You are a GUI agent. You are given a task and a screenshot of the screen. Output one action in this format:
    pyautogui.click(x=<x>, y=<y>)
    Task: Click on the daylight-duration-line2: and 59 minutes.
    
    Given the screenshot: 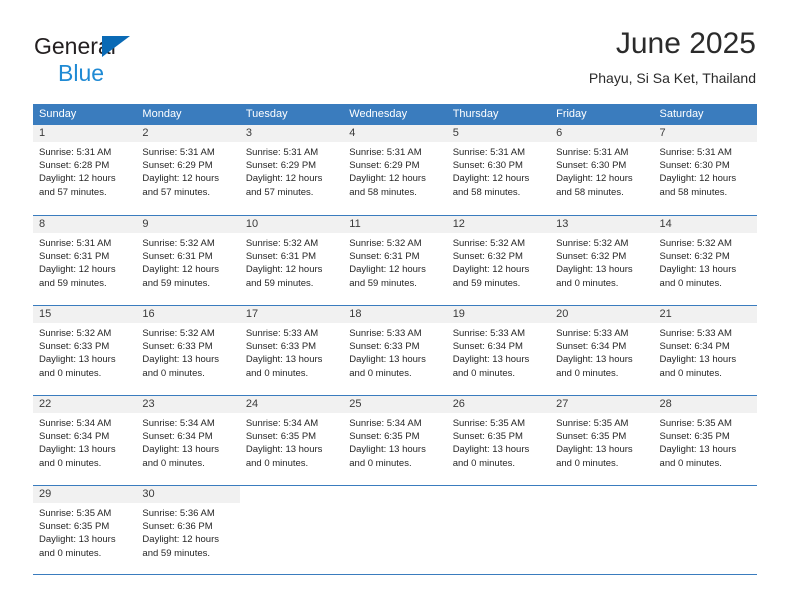 What is the action you would take?
    pyautogui.click(x=486, y=283)
    